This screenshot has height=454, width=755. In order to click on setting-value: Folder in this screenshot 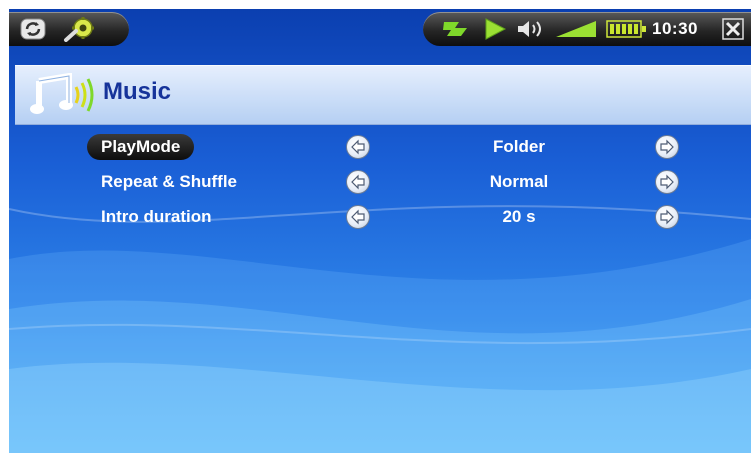, I will do `click(519, 146)`.